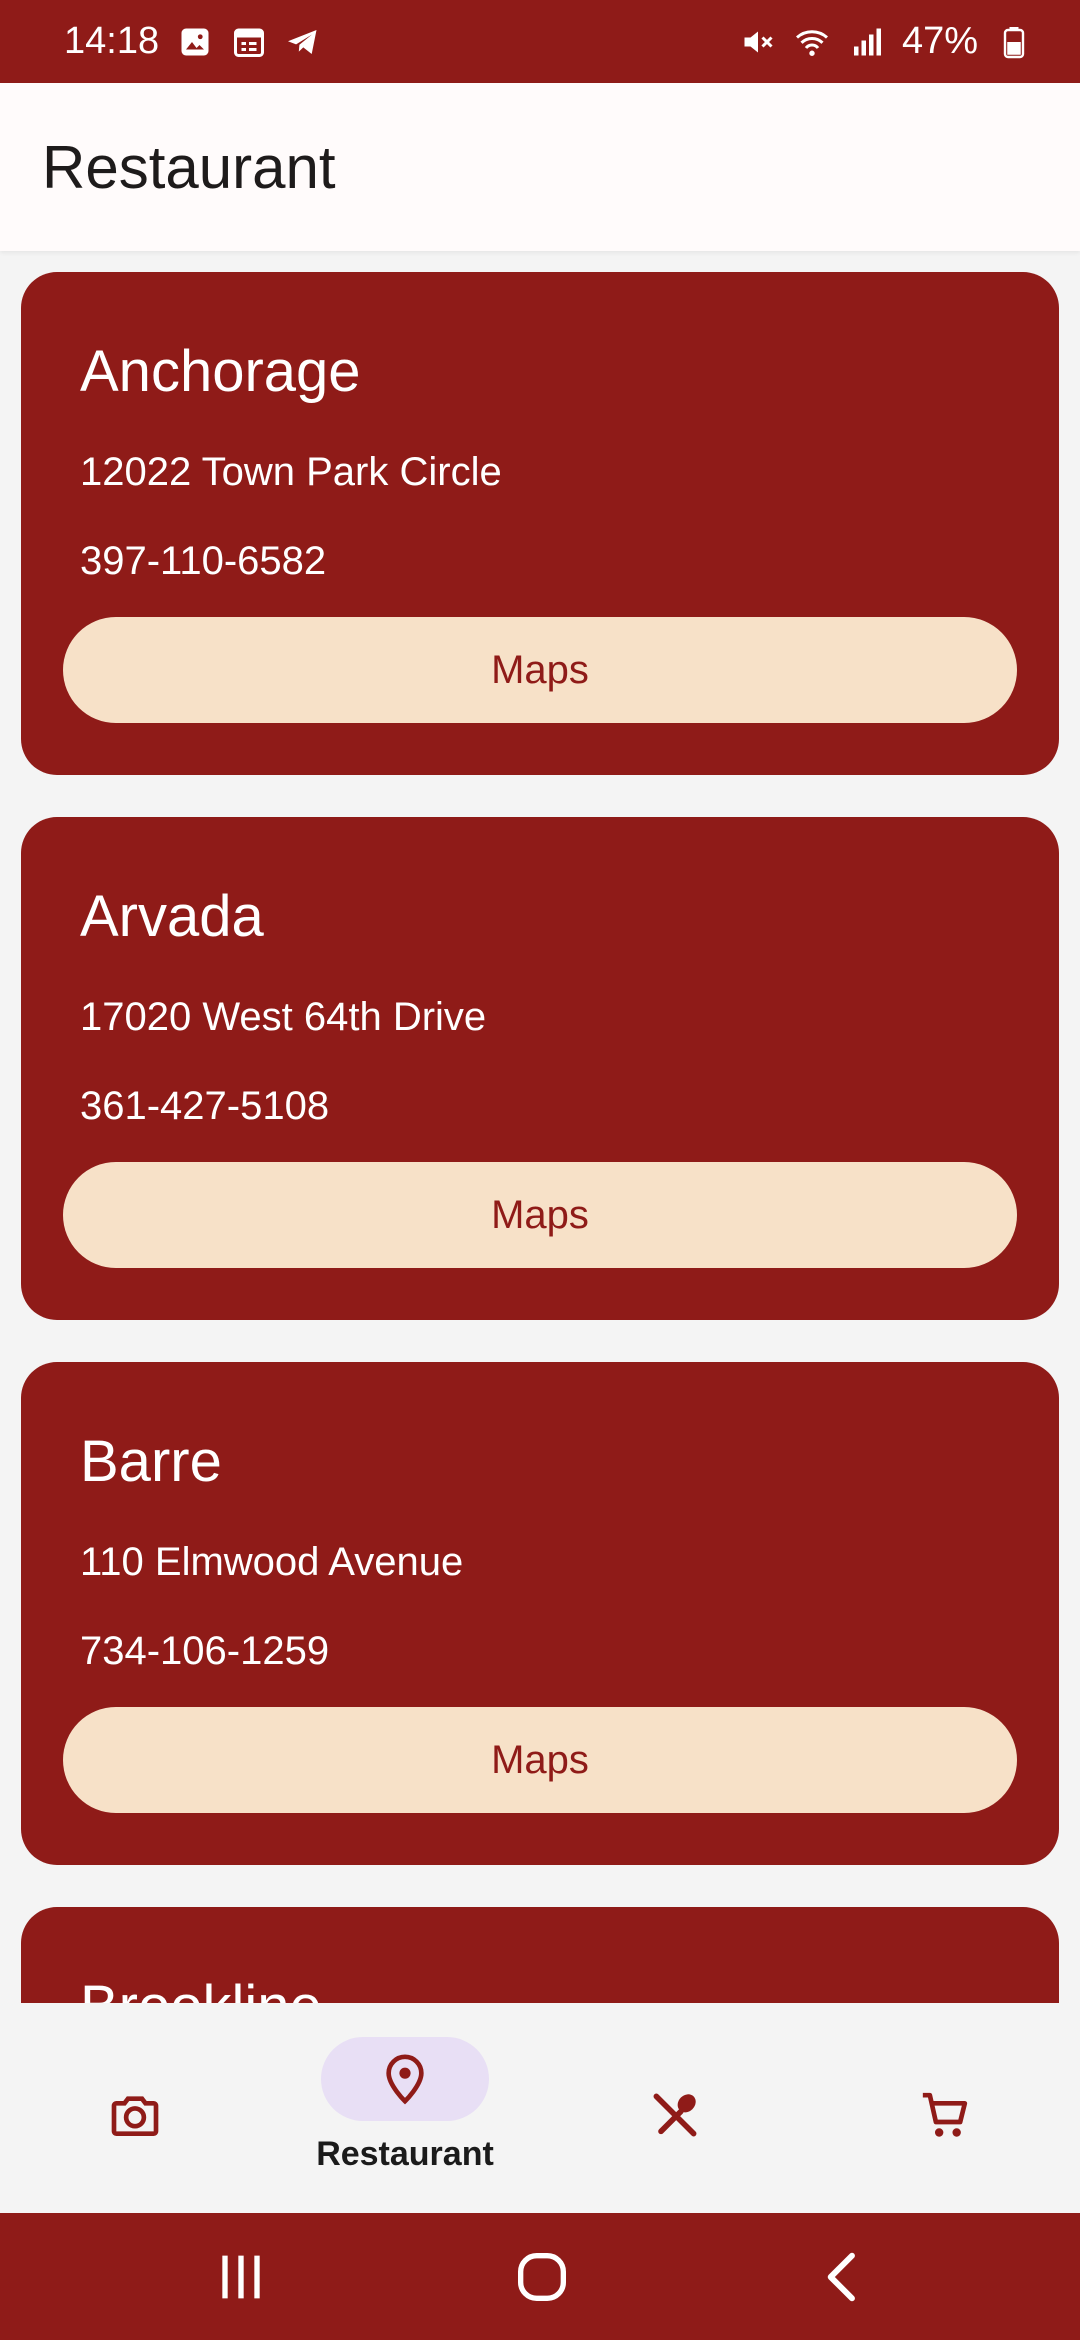  I want to click on mute-icon, so click(758, 42).